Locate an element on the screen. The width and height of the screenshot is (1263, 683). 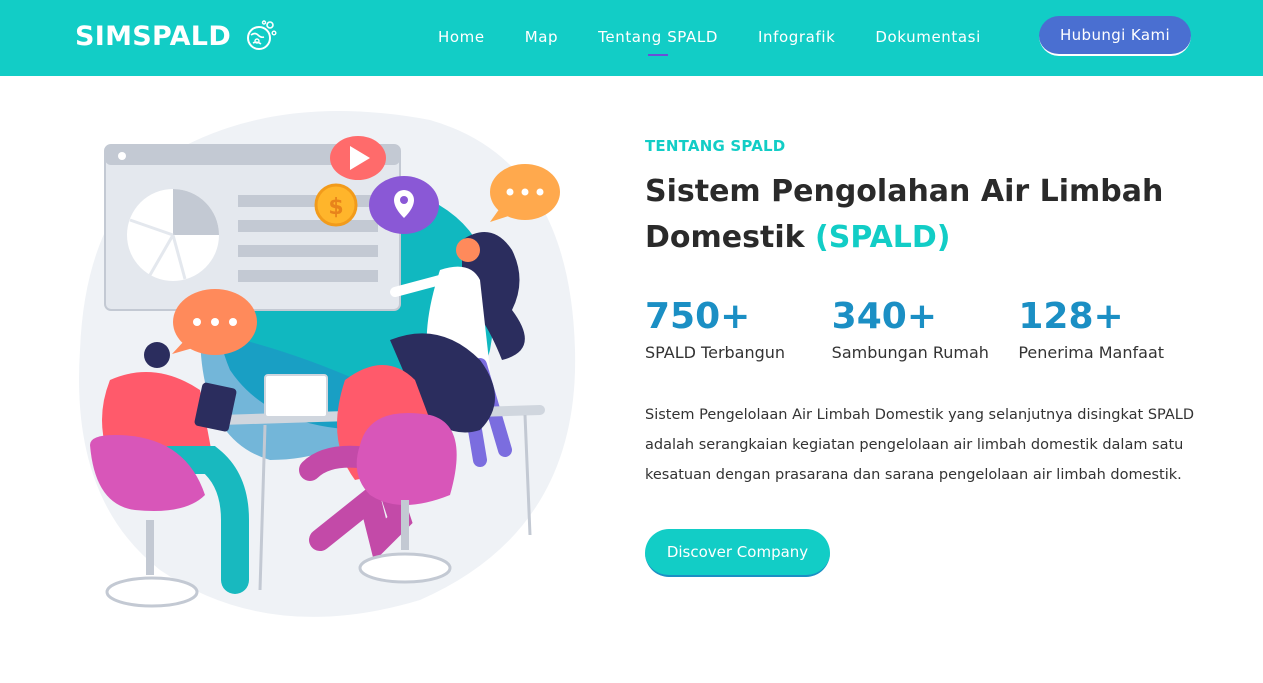
brand-name: SIMSPALD is located at coordinates (153, 36).